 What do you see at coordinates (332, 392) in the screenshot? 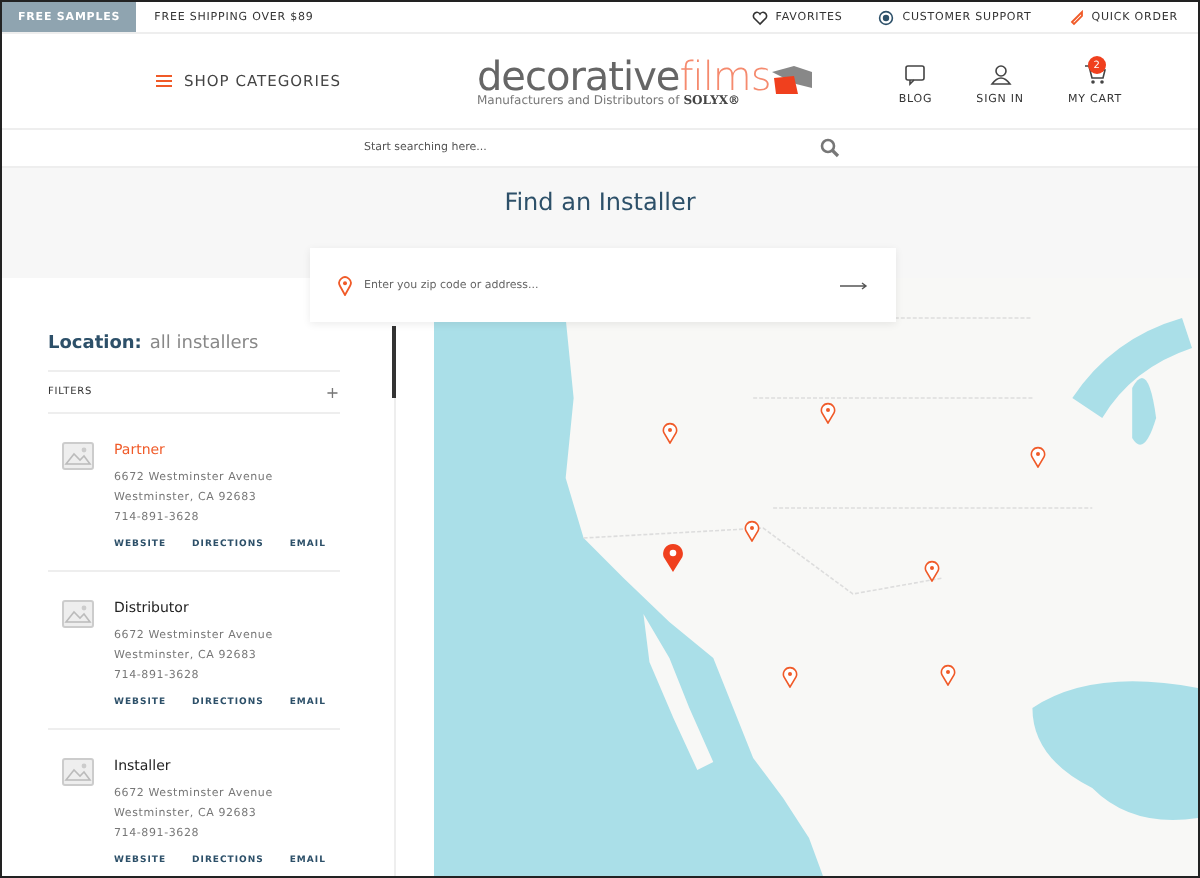
I see `plus-icon: +` at bounding box center [332, 392].